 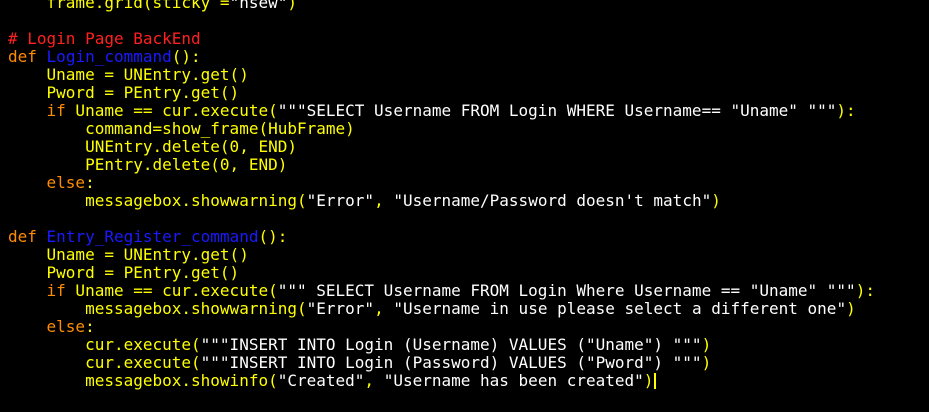 I want to click on code-line-statement: UNEntry.delete(0, END), so click(x=152, y=147).